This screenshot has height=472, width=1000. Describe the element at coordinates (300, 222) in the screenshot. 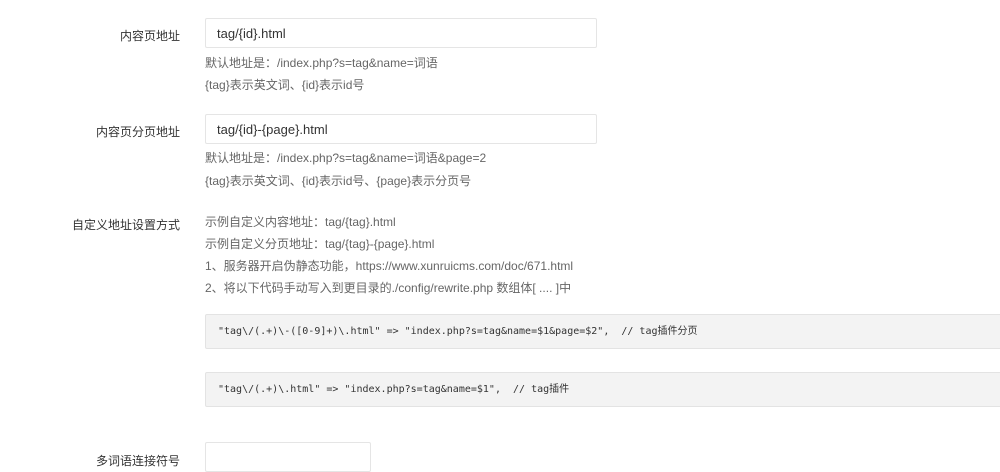

I see `custom-url-help-1: 示例自定义内容地址：tag/{tag}.html` at that location.